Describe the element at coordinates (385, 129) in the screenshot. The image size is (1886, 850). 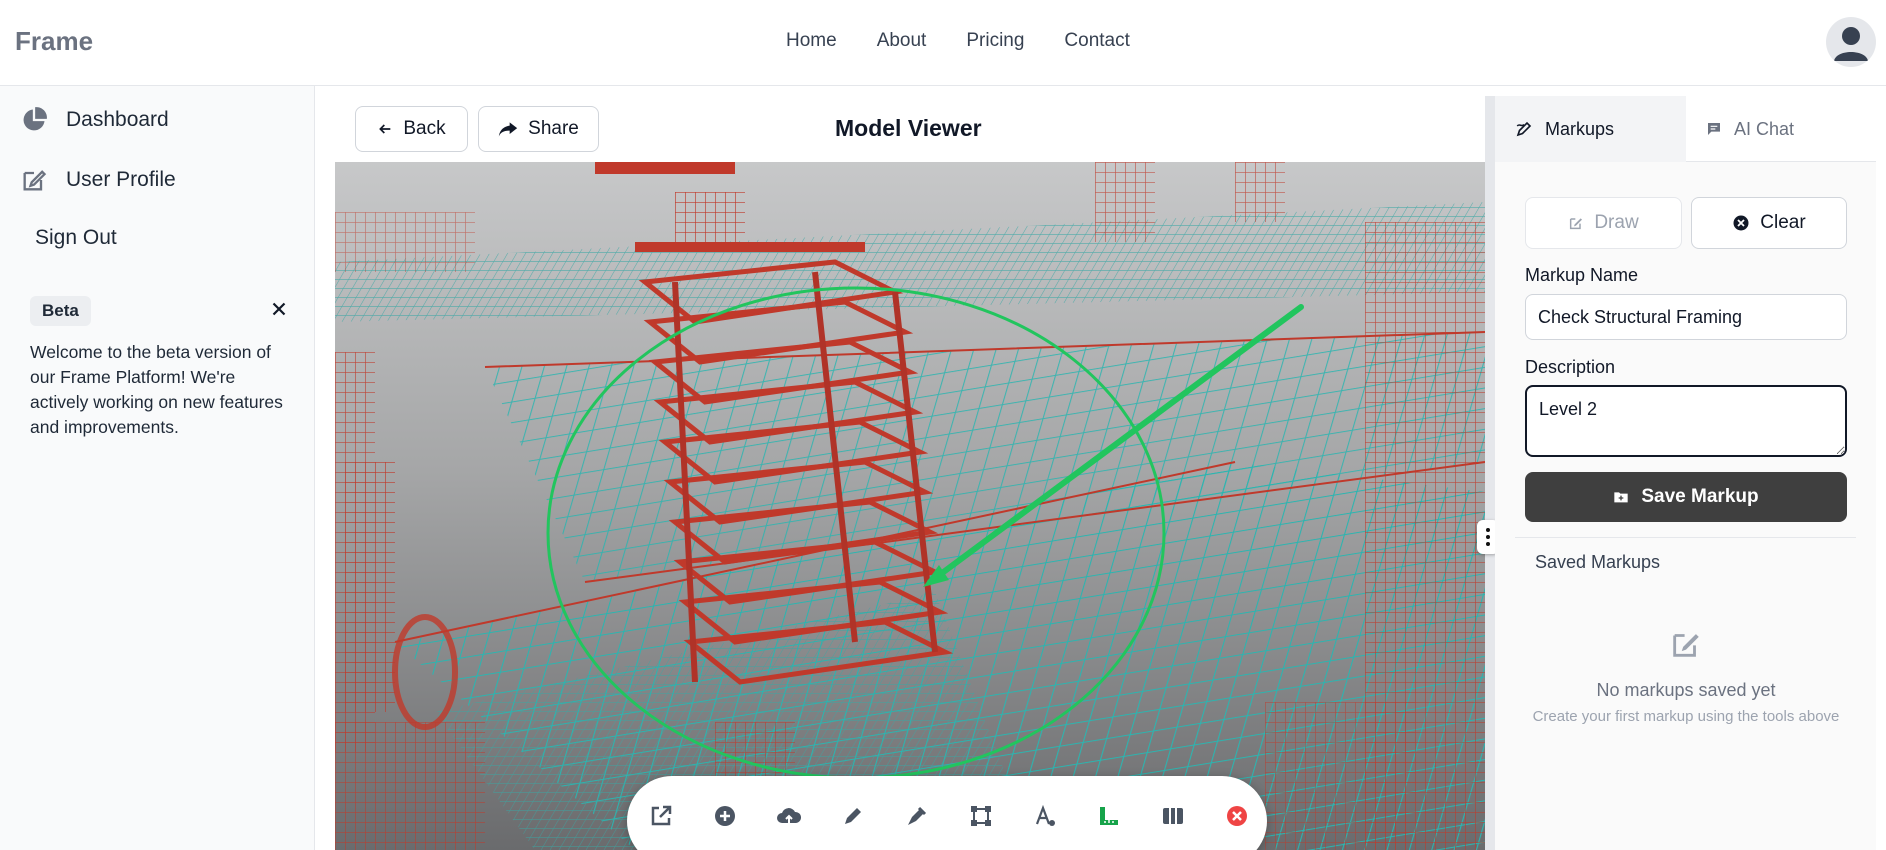
I see `arrow-left-icon` at that location.